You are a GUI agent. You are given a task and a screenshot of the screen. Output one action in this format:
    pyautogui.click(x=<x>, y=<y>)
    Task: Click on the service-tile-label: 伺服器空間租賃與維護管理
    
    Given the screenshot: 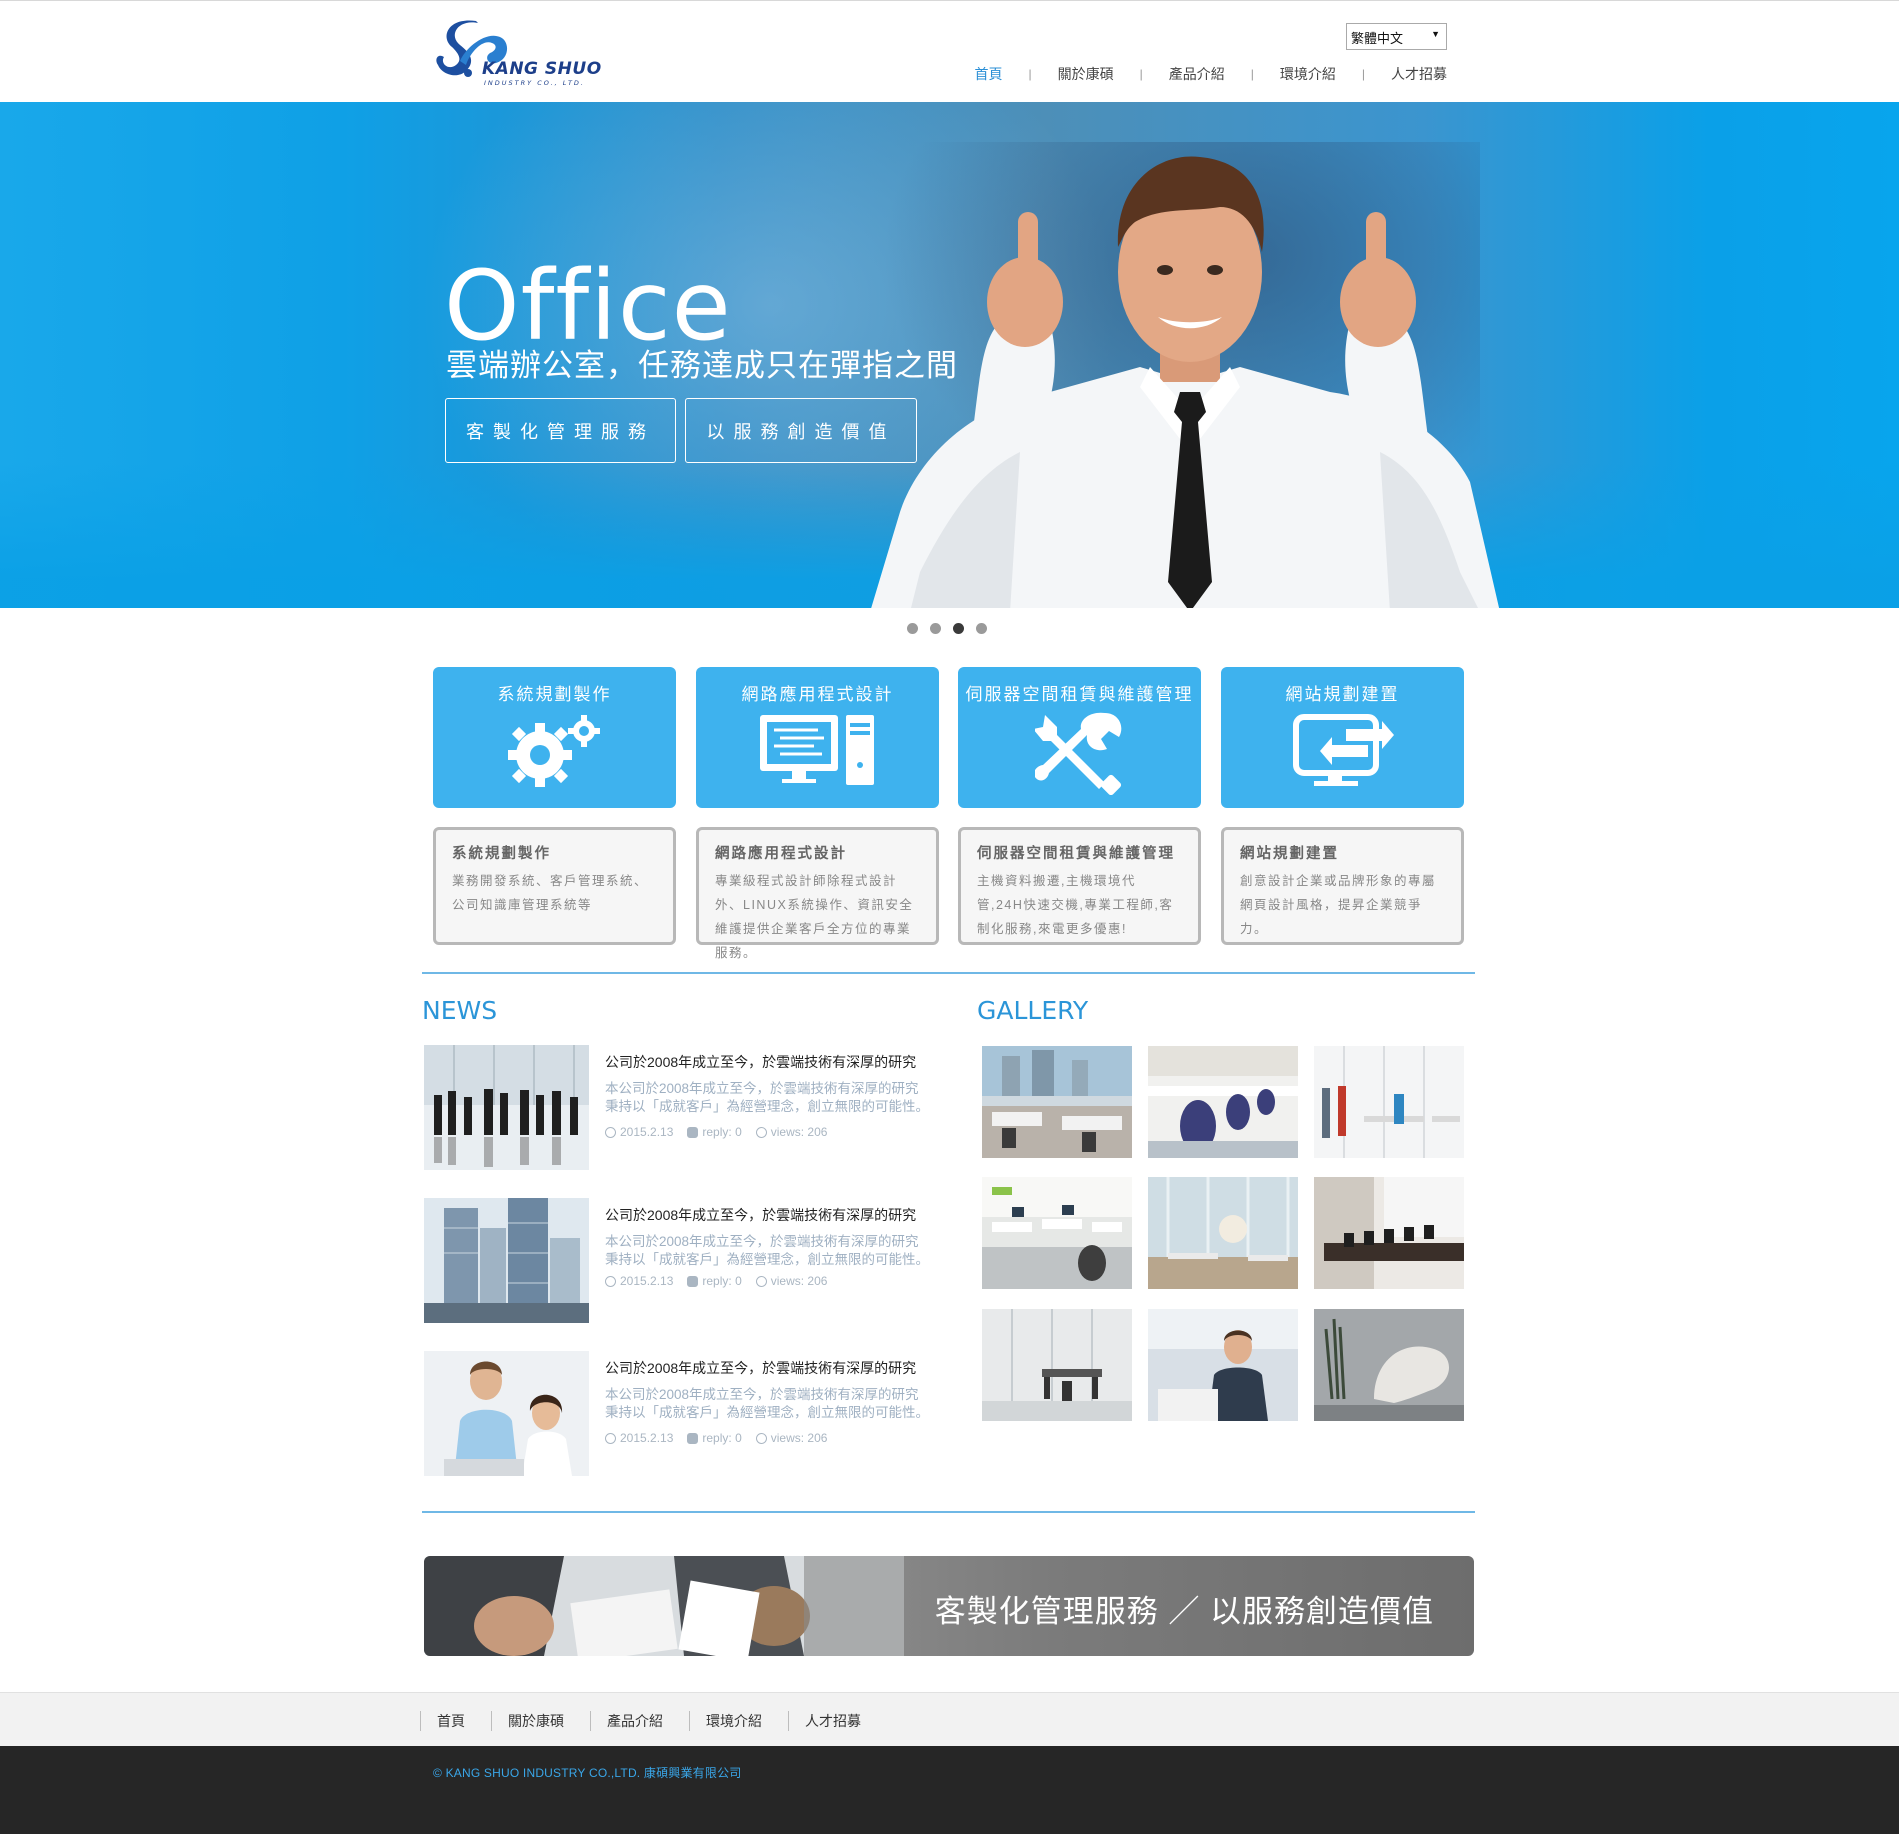 What is the action you would take?
    pyautogui.click(x=1079, y=694)
    